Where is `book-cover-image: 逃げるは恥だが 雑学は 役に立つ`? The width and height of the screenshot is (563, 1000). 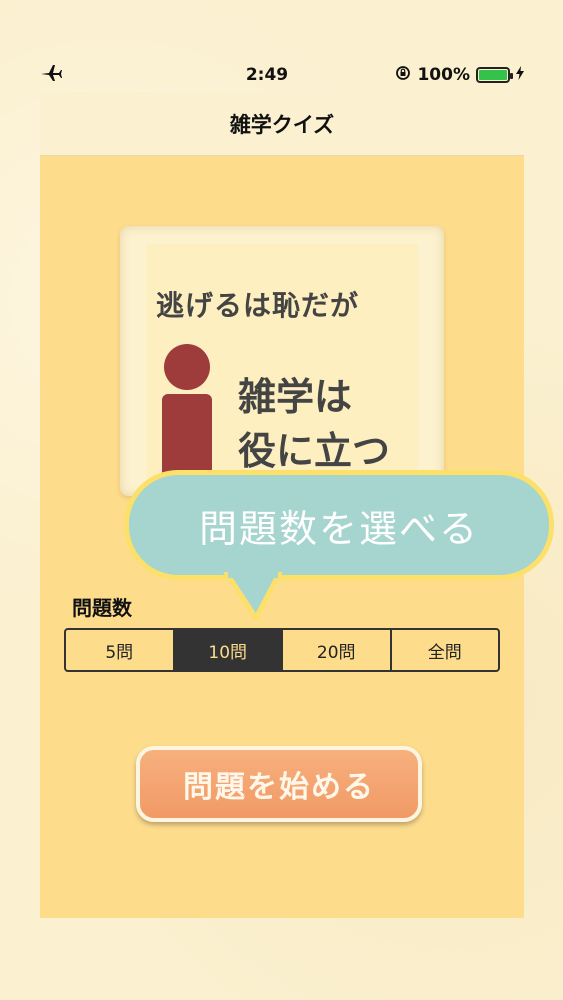
book-cover-image: 逃げるは恥だが 雑学は 役に立つ is located at coordinates (282, 364).